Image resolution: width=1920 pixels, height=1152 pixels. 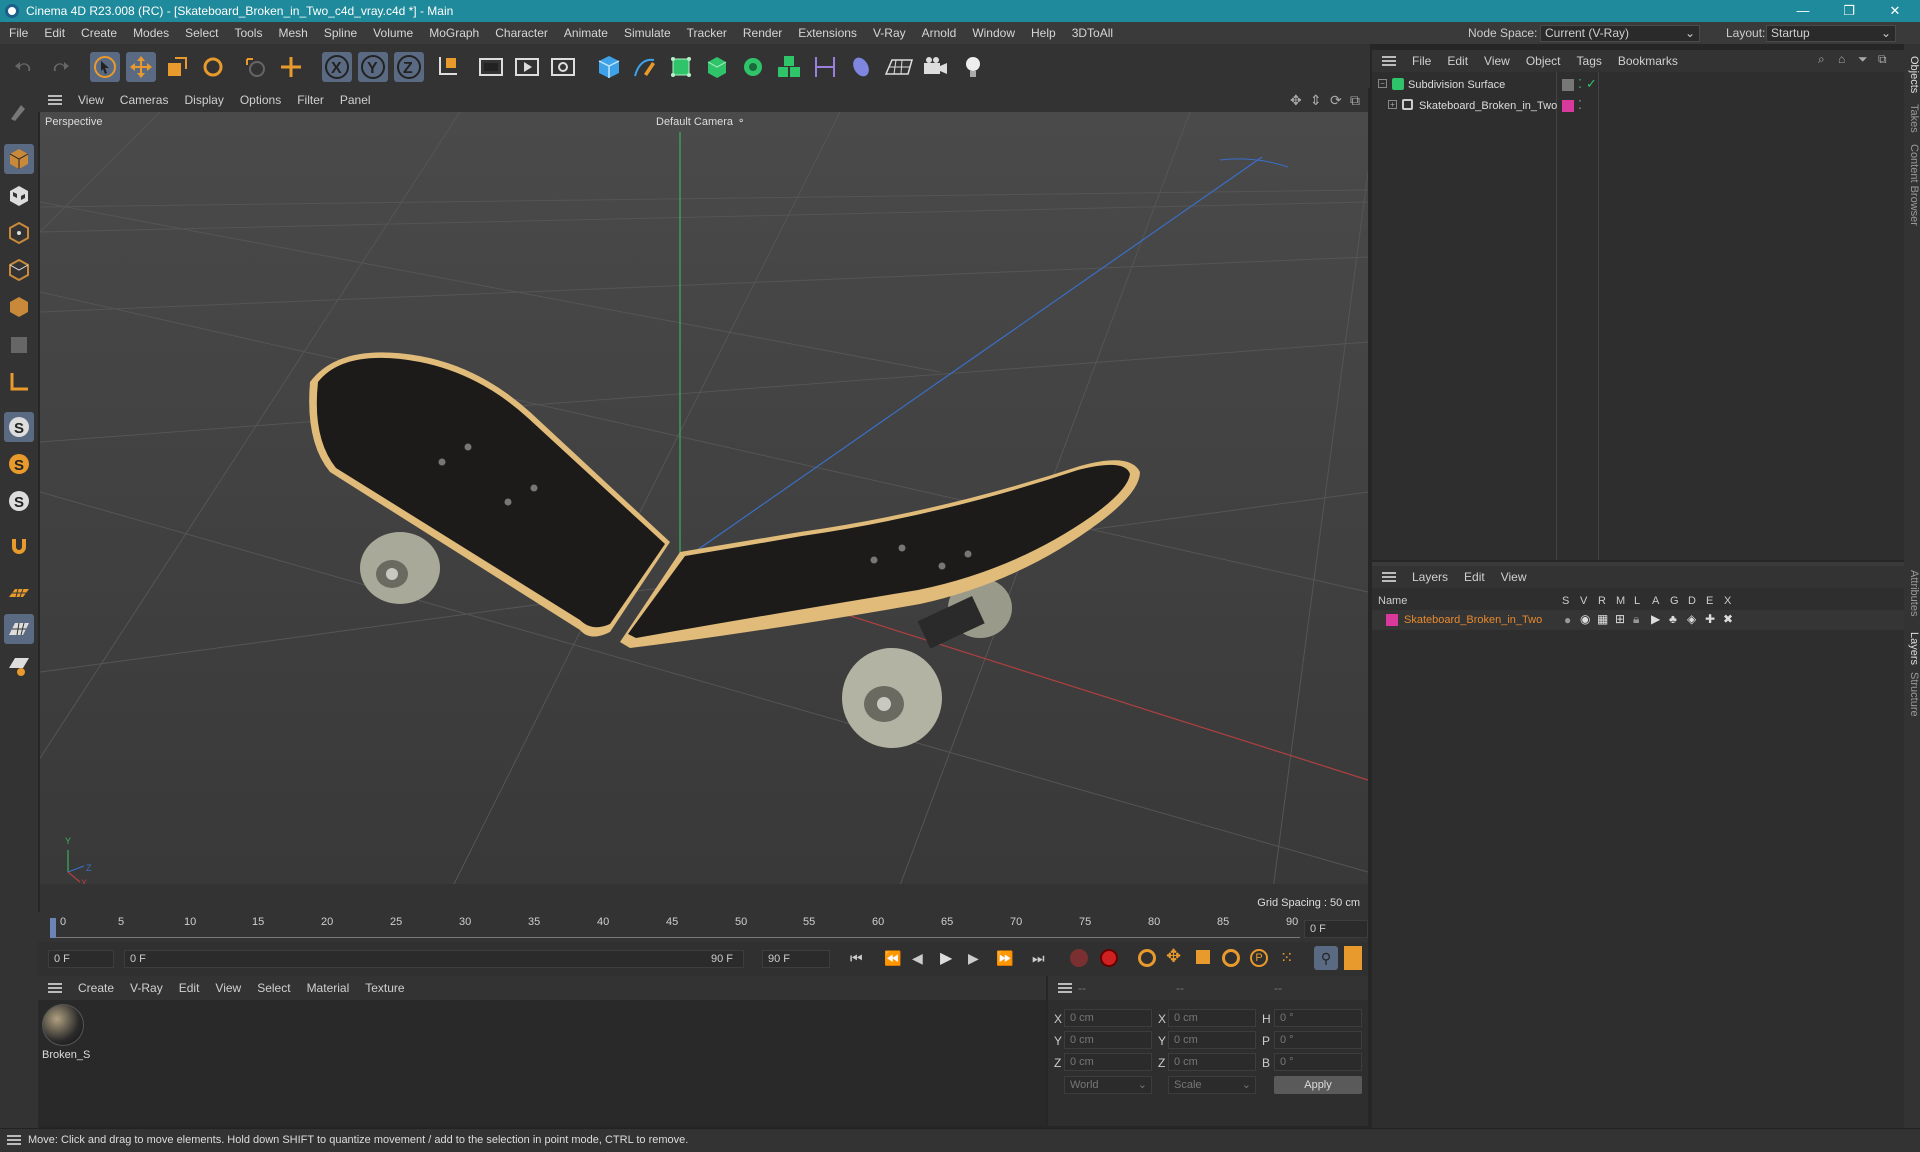 I want to click on subdivision-surface-icon, so click(x=681, y=67).